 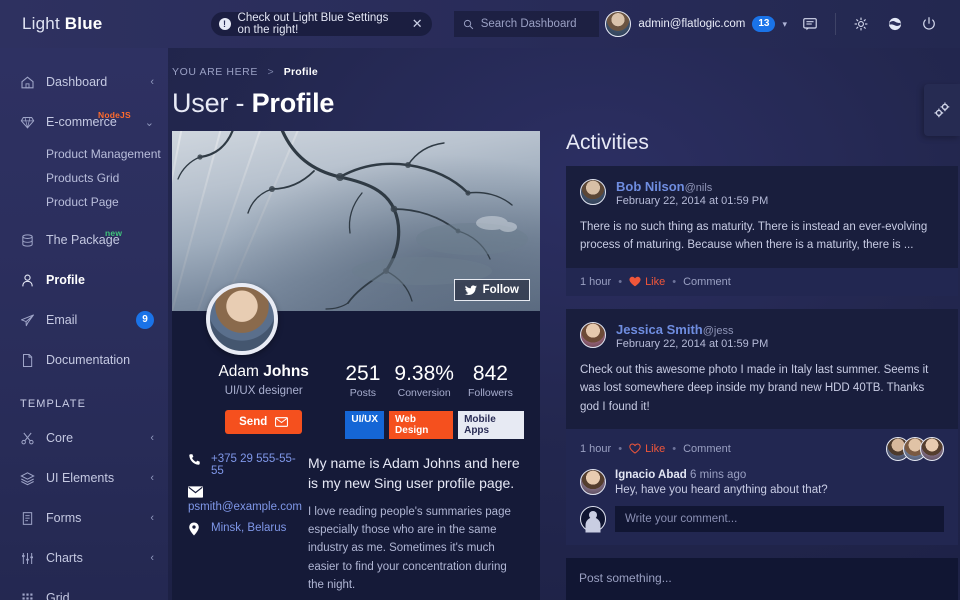 What do you see at coordinates (195, 529) in the screenshot?
I see `pin-icon` at bounding box center [195, 529].